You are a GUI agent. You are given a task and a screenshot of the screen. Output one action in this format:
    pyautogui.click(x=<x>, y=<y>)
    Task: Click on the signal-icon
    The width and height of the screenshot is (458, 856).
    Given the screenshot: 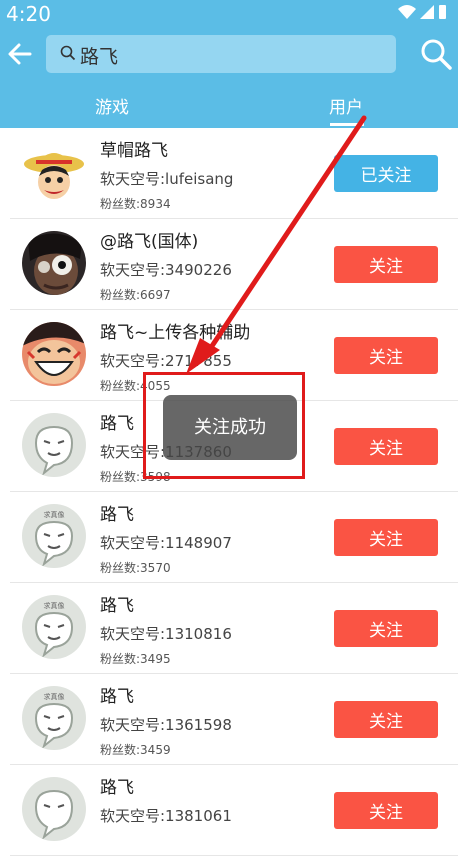 What is the action you would take?
    pyautogui.click(x=427, y=12)
    